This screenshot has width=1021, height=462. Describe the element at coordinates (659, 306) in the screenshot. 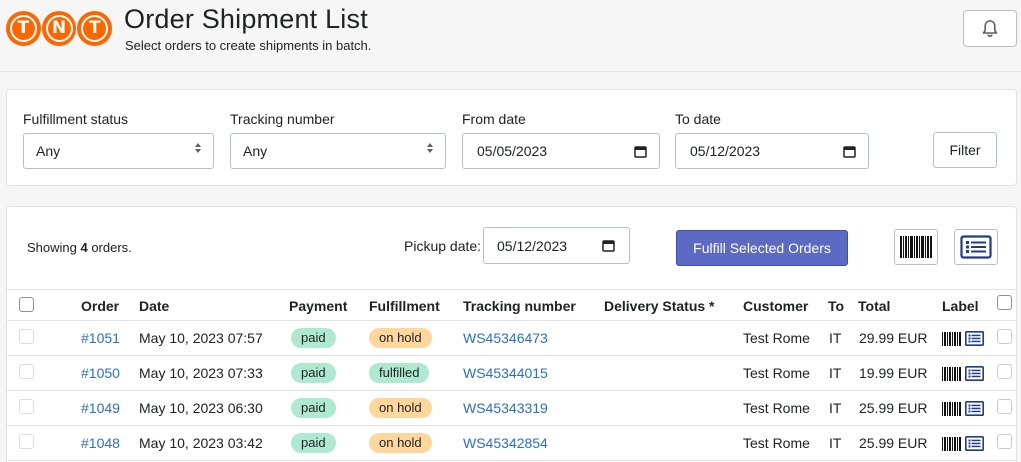

I see `column-header: Delivery Status *` at that location.